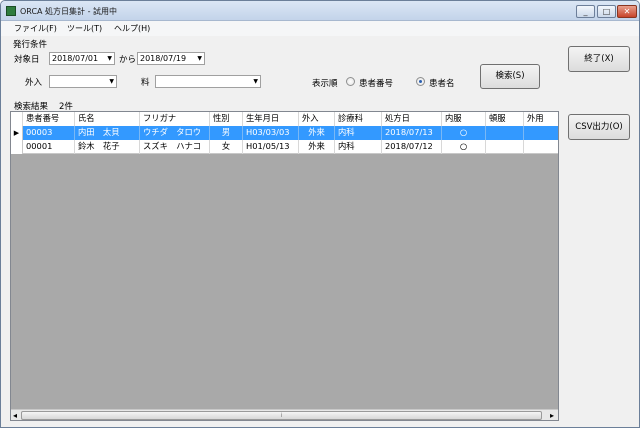  I want to click on menu-tools: ツール(T), so click(84, 28).